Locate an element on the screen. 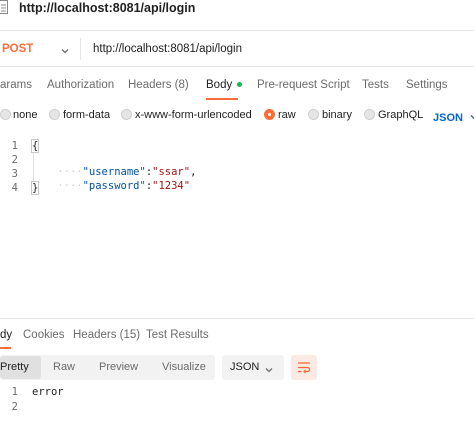 Image resolution: width=474 pixels, height=440 pixels. view-preview-button: Preview is located at coordinates (118, 367).